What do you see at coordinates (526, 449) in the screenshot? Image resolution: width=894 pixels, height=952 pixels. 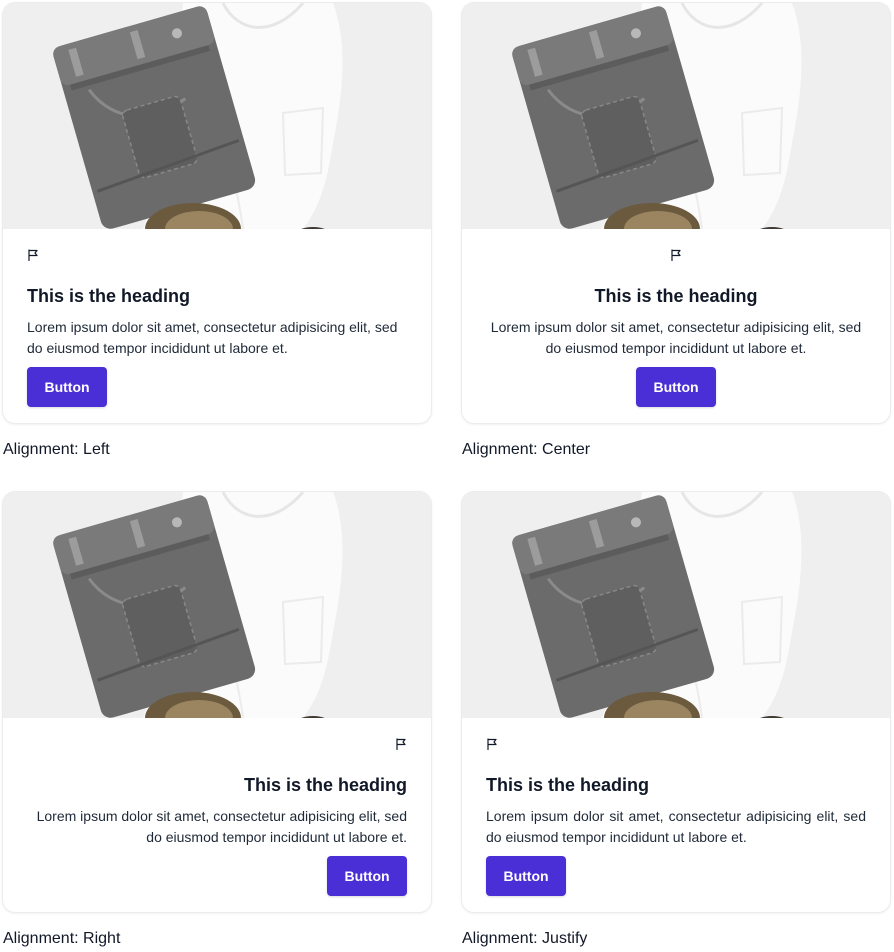 I see `caption-center: Alignment: Center` at bounding box center [526, 449].